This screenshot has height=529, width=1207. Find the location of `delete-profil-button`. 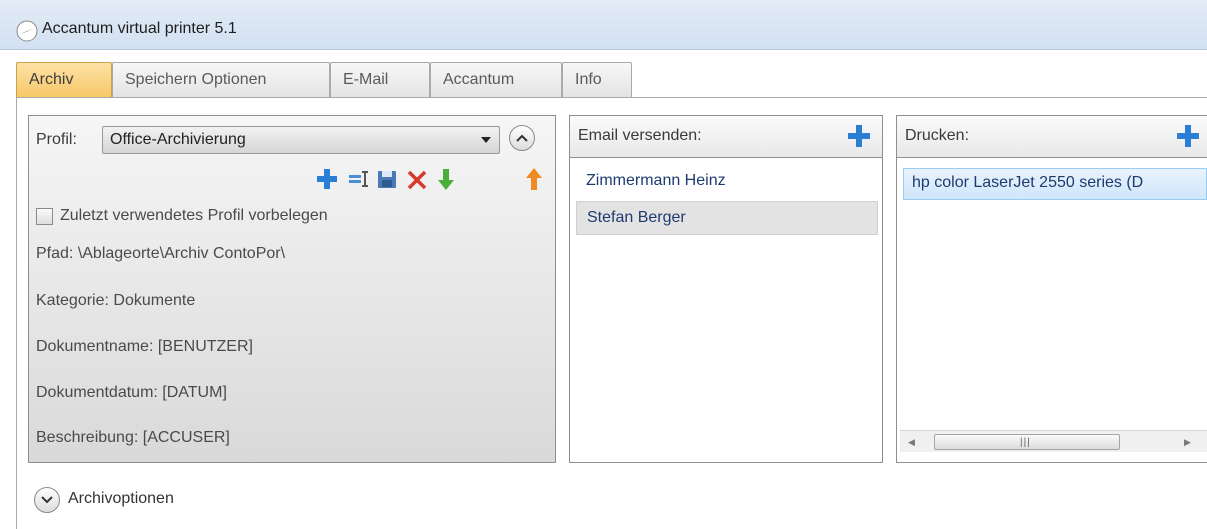

delete-profil-button is located at coordinates (417, 179).